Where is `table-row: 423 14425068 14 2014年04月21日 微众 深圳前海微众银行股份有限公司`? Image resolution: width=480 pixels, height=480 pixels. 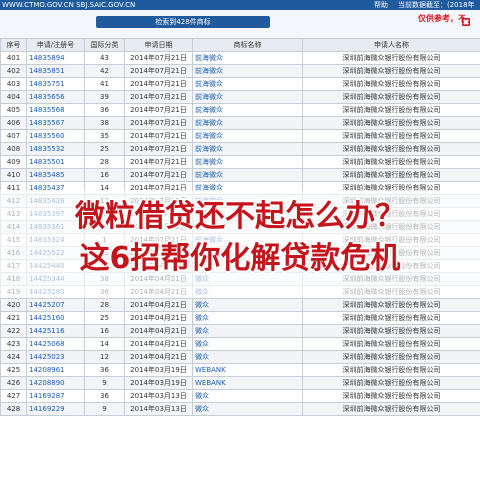 table-row: 423 14425068 14 2014年04月21日 微众 深圳前海微众银行股份有限公司 is located at coordinates (240, 344).